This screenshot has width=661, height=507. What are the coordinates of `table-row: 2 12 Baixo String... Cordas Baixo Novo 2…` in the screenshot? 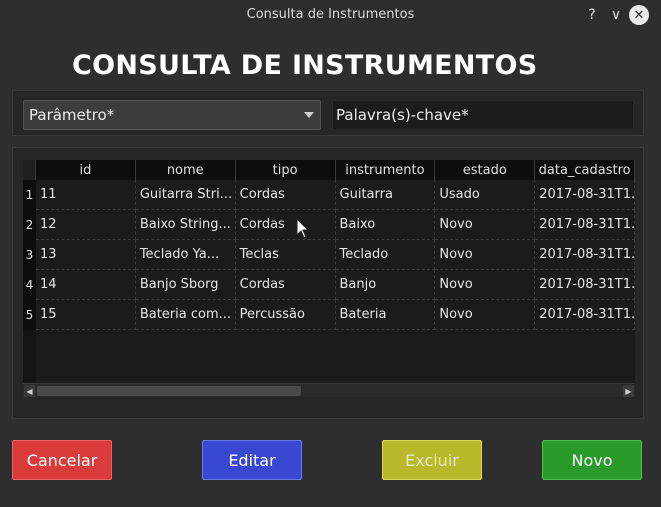 It's located at (329, 225).